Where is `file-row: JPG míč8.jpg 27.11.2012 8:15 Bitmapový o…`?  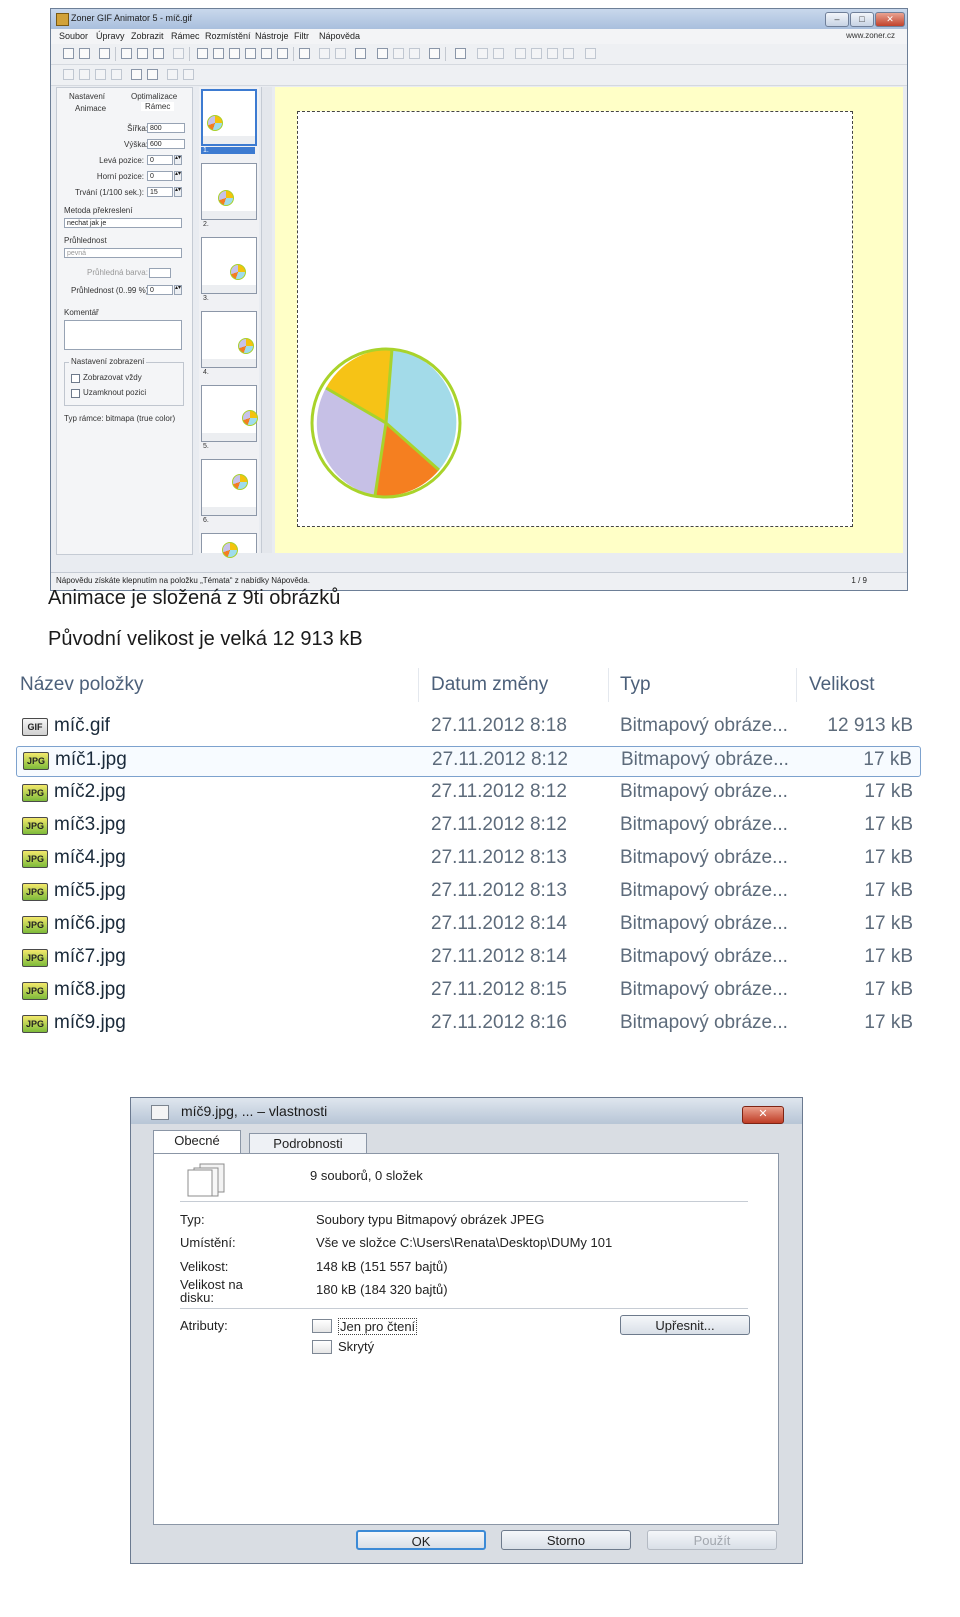
file-row: JPG míč8.jpg 27.11.2012 8:15 Bitmapový o… is located at coordinates (468, 992).